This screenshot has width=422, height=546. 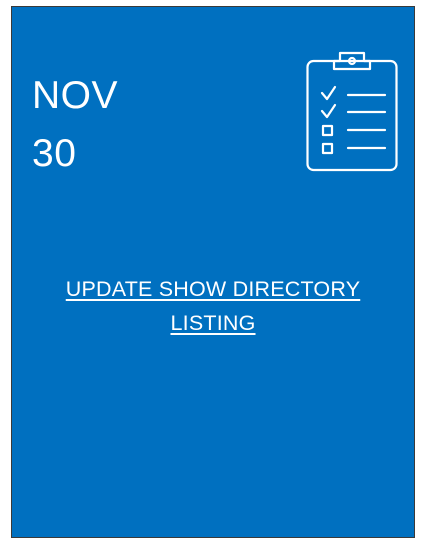 I want to click on due-date-day: 30, so click(x=54, y=153).